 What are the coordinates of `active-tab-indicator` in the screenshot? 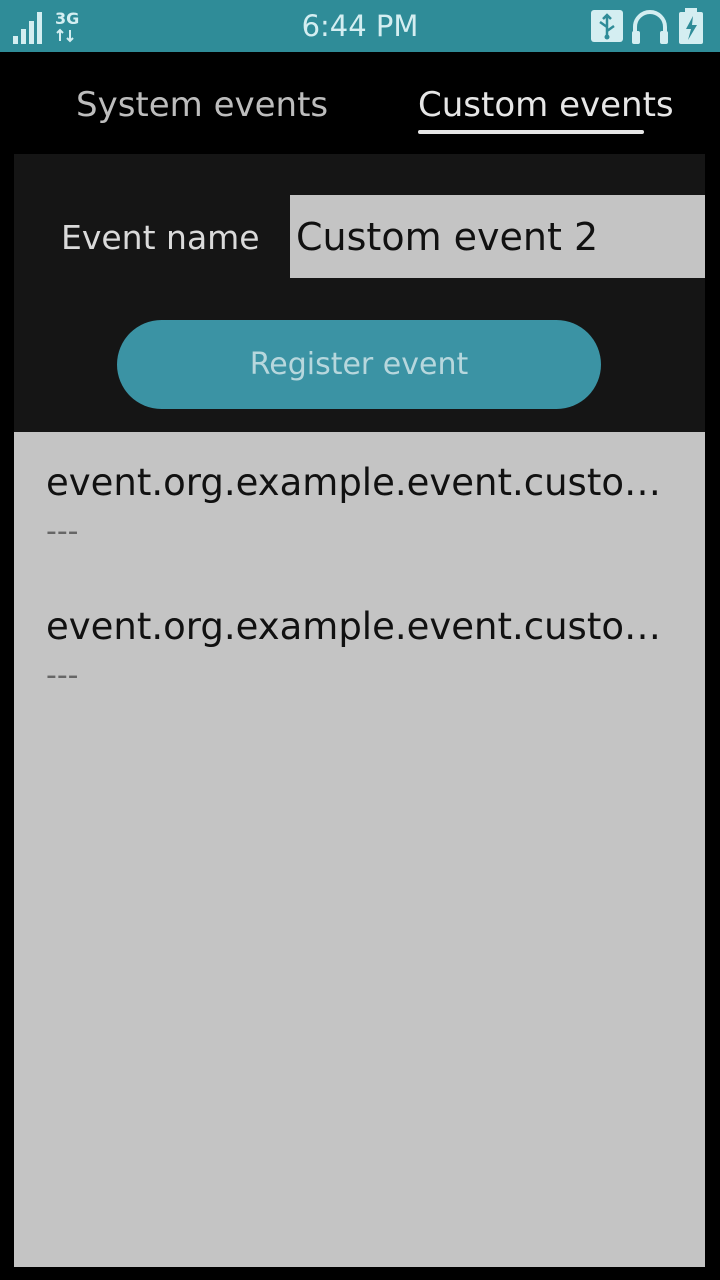 It's located at (531, 132).